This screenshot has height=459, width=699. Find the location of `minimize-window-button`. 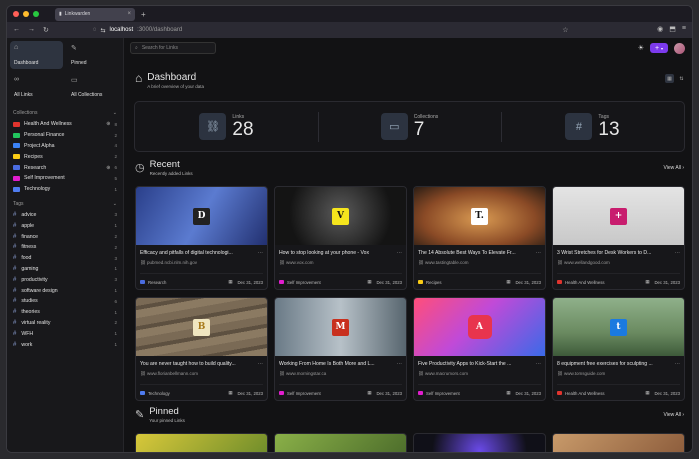

minimize-window-button is located at coordinates (26, 14).